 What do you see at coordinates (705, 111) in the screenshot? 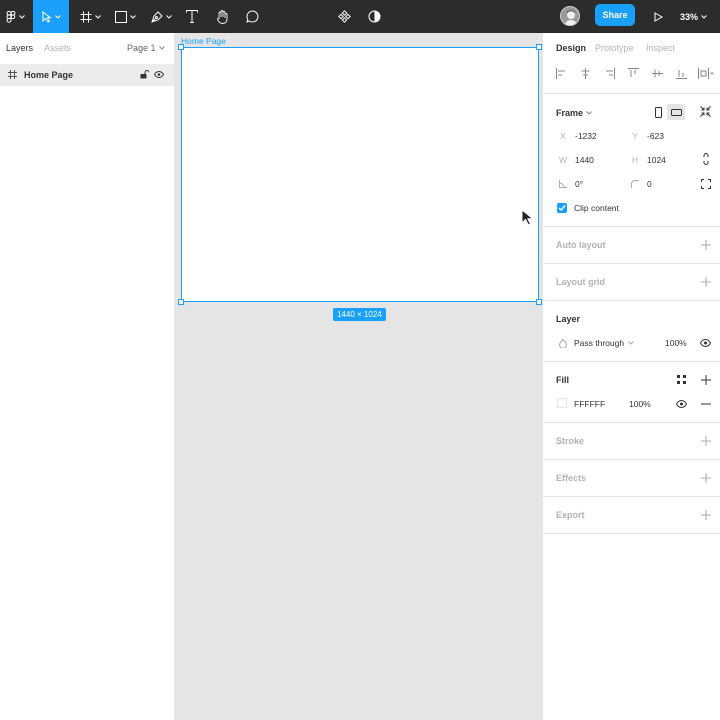
I see `resize-to-fit-icon` at bounding box center [705, 111].